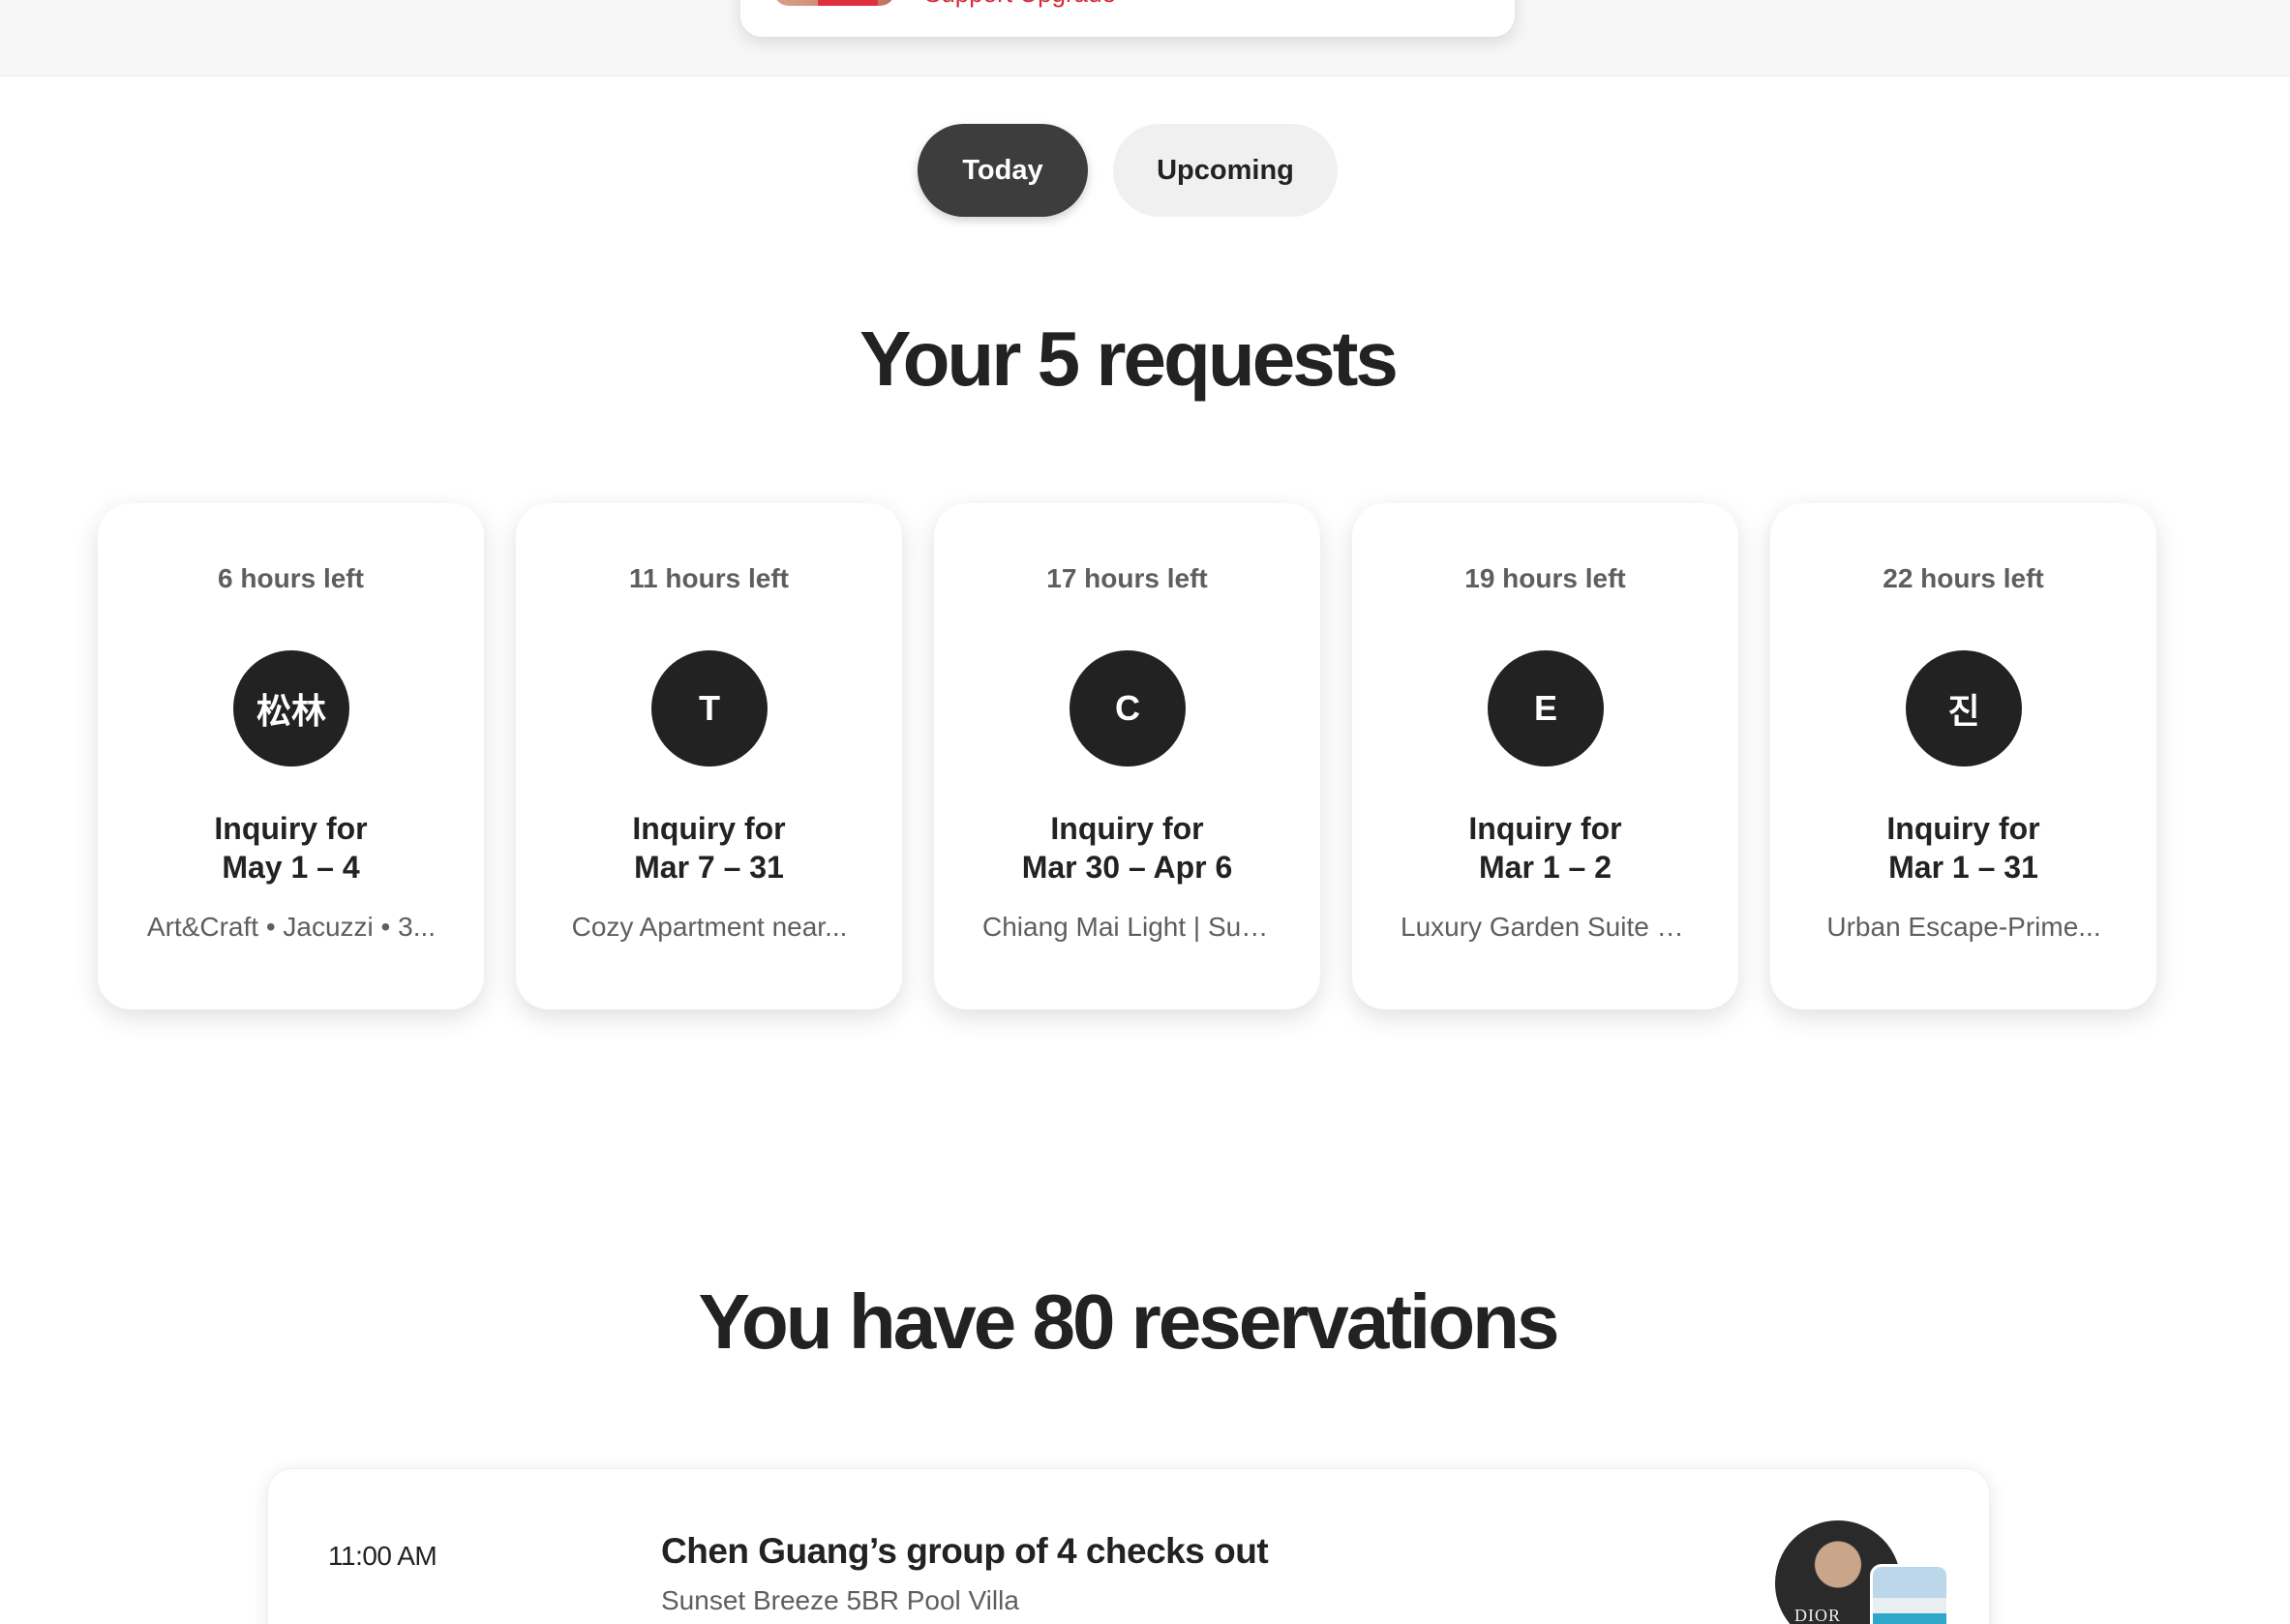 Image resolution: width=2290 pixels, height=1624 pixels. What do you see at coordinates (965, 1551) in the screenshot?
I see `reservation-title: Chen Guang’s group of 4 checks out` at bounding box center [965, 1551].